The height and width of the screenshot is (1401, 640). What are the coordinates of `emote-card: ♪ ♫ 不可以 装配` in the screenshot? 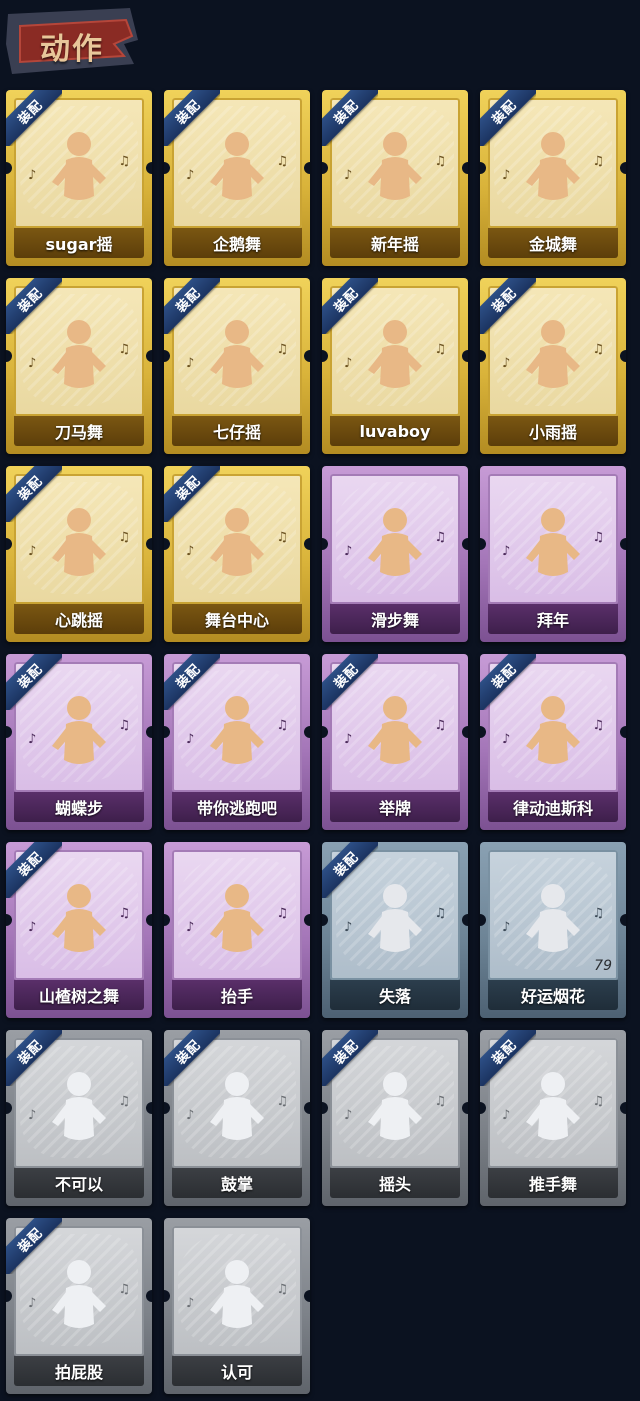 It's located at (79, 1118).